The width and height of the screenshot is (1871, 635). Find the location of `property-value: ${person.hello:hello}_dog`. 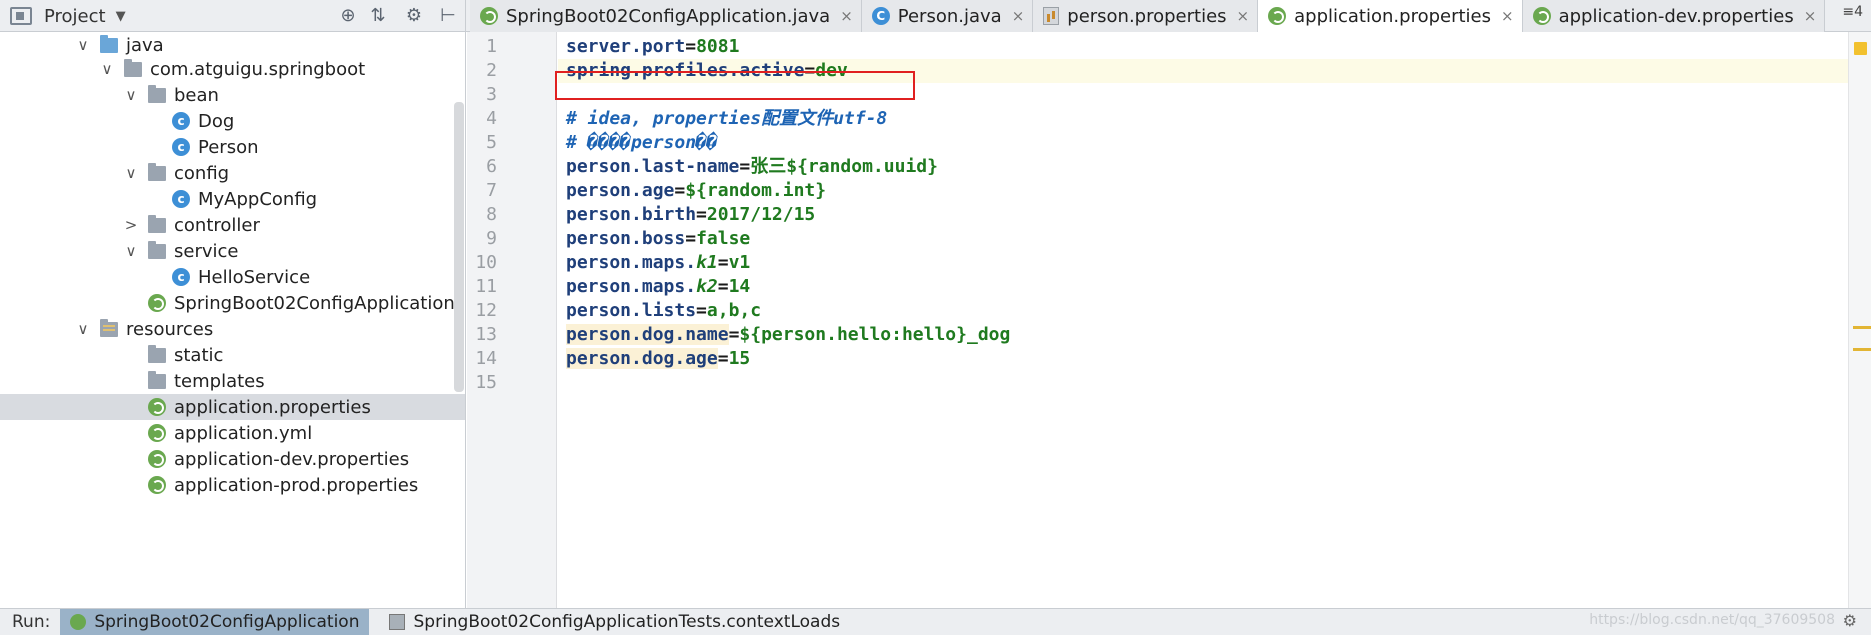

property-value: ${person.hello:hello}_dog is located at coordinates (875, 334).